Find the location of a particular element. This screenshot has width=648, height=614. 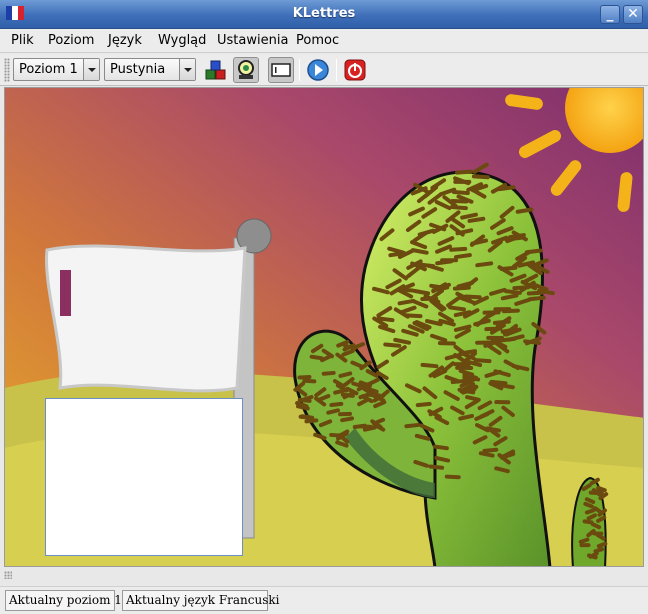

quit-icon is located at coordinates (355, 70).